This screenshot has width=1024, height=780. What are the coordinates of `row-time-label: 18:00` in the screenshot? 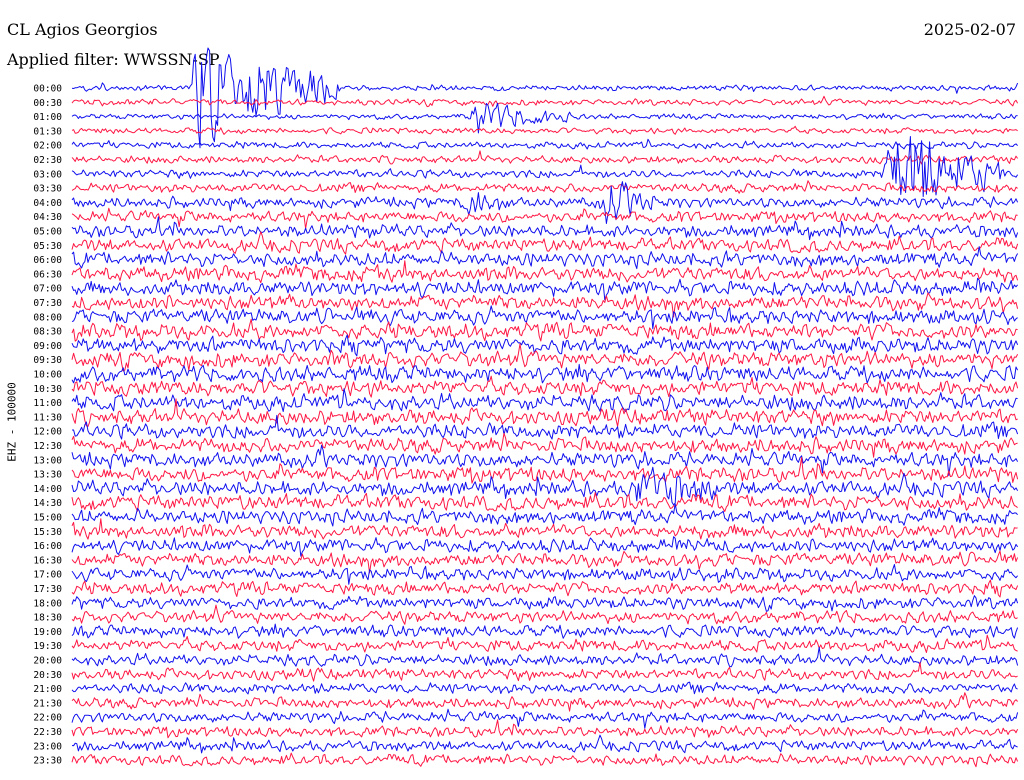 It's located at (47, 603).